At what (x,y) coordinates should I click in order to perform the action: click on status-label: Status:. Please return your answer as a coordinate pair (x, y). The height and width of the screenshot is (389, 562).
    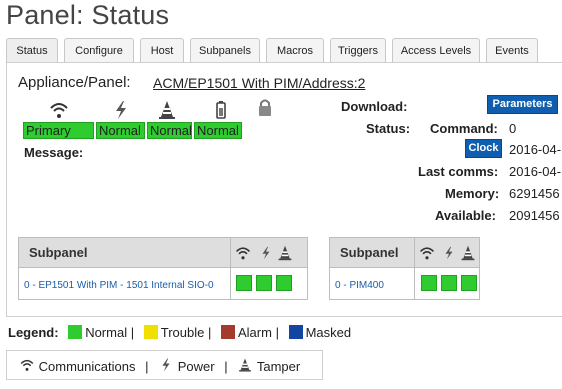
    Looking at the image, I should click on (388, 128).